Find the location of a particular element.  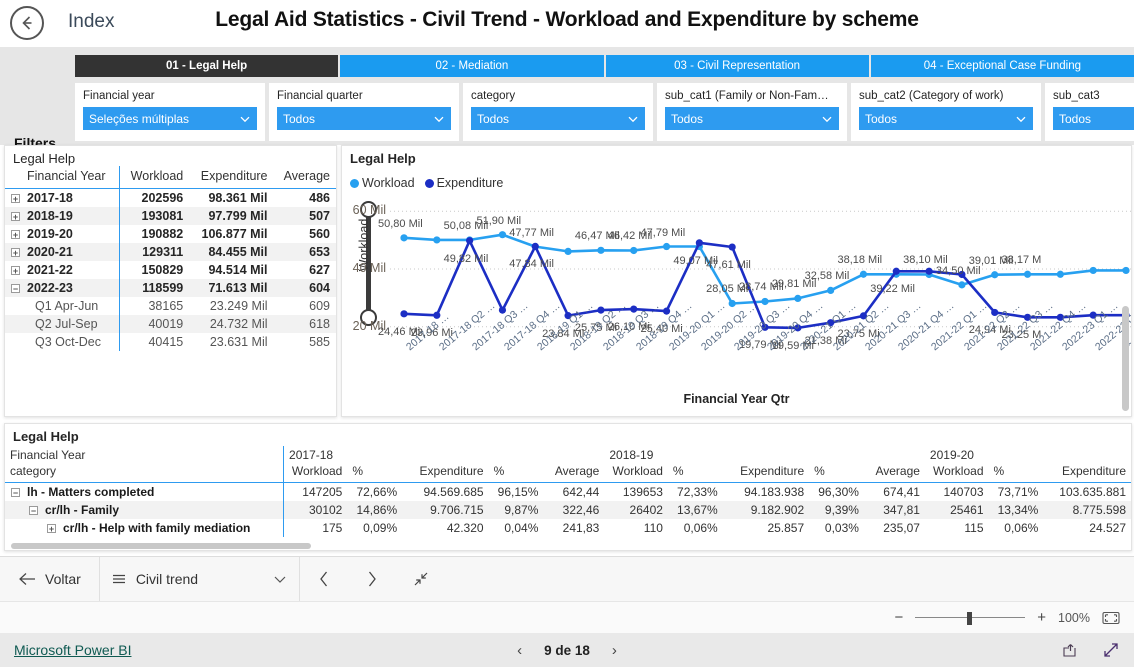

cell-average: 618 is located at coordinates (304, 324).